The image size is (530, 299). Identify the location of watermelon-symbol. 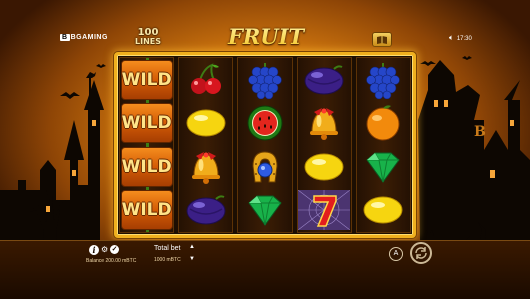
(265, 123).